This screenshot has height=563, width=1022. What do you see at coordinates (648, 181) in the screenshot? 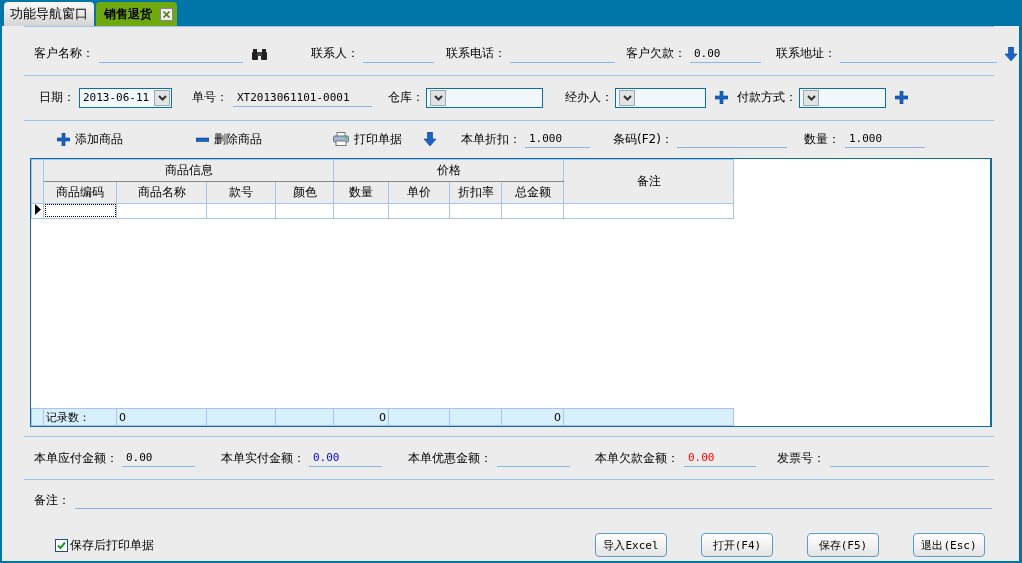
I see `column-header: 备注` at bounding box center [648, 181].